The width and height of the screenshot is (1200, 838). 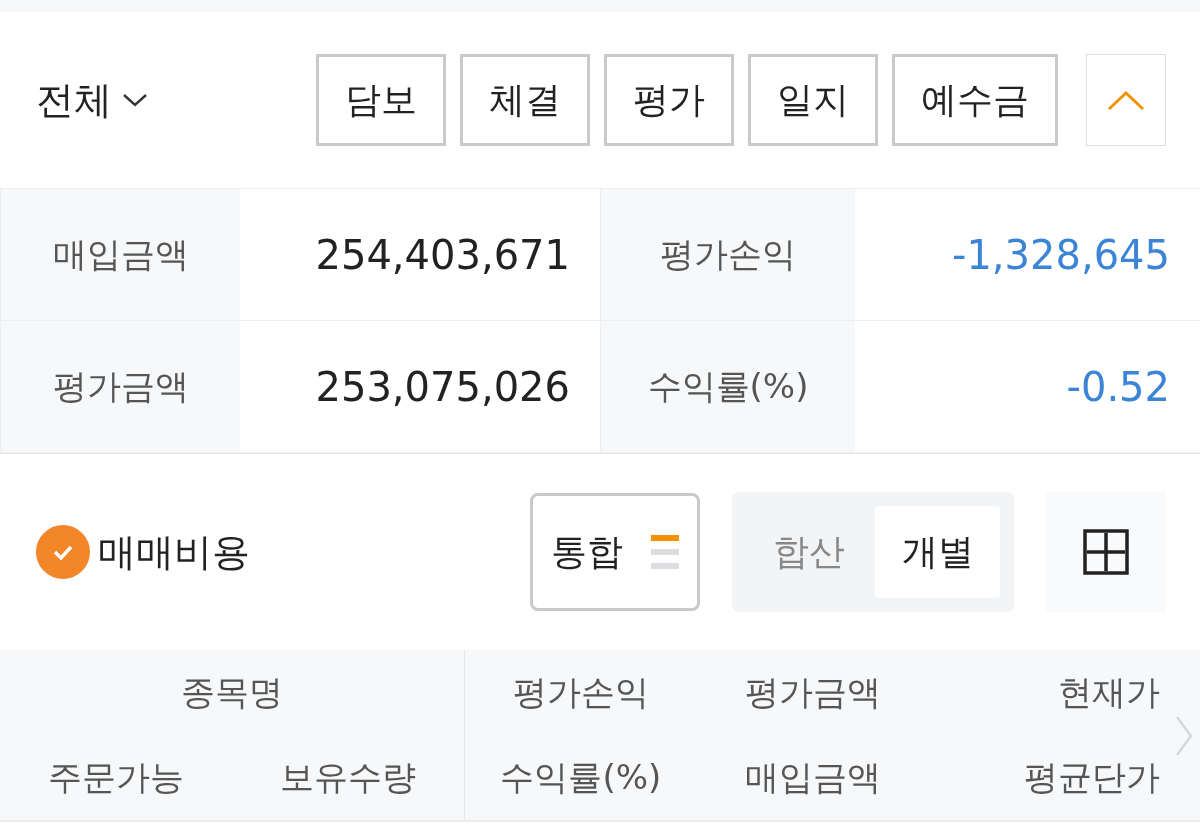 I want to click on add-button, so click(x=1106, y=552).